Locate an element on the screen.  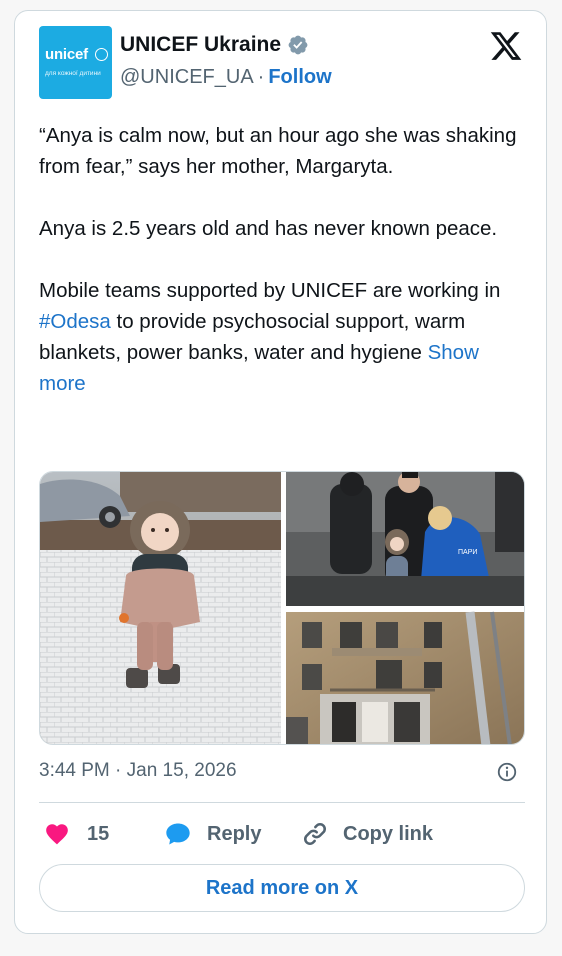
action-divider is located at coordinates (282, 802).